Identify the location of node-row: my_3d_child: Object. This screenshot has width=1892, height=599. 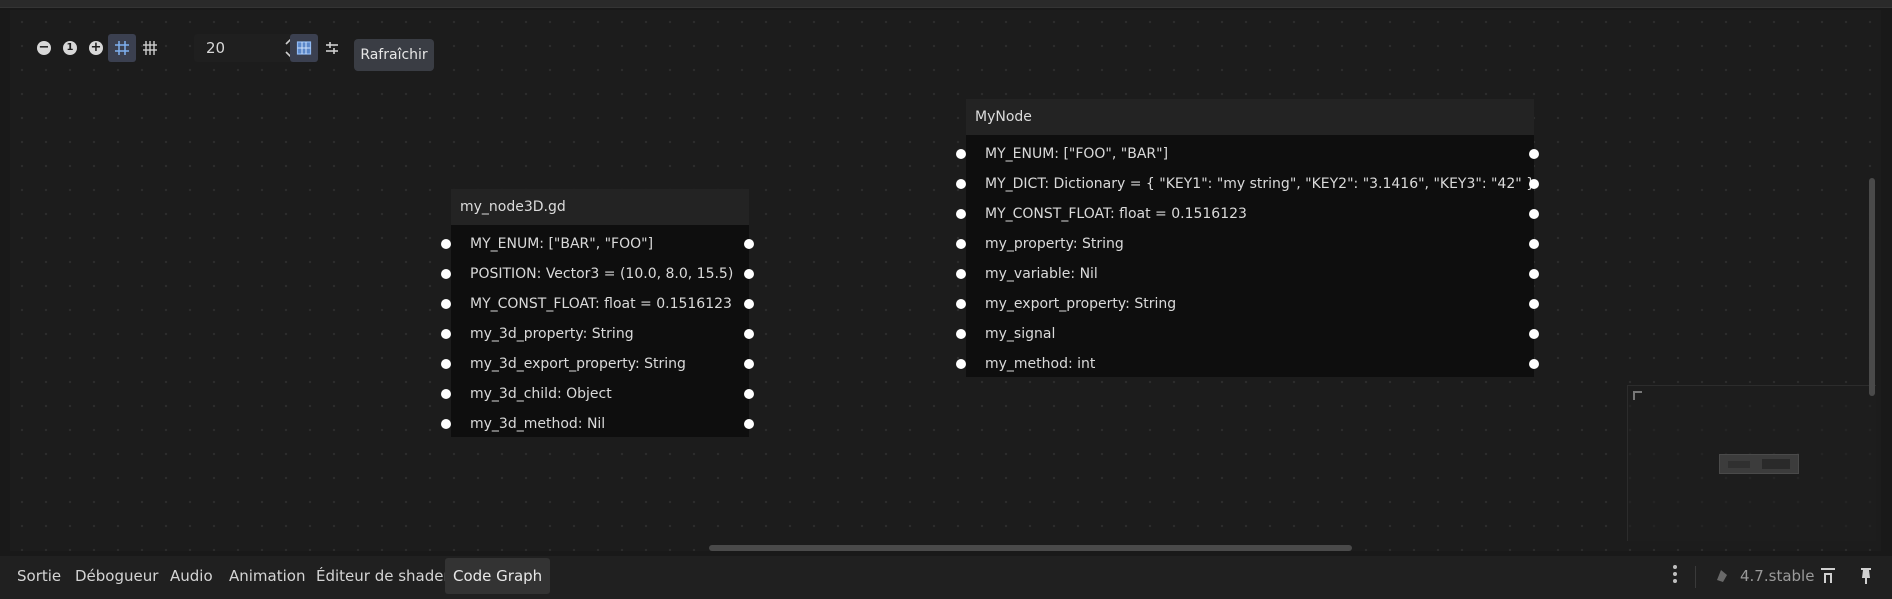
(597, 394).